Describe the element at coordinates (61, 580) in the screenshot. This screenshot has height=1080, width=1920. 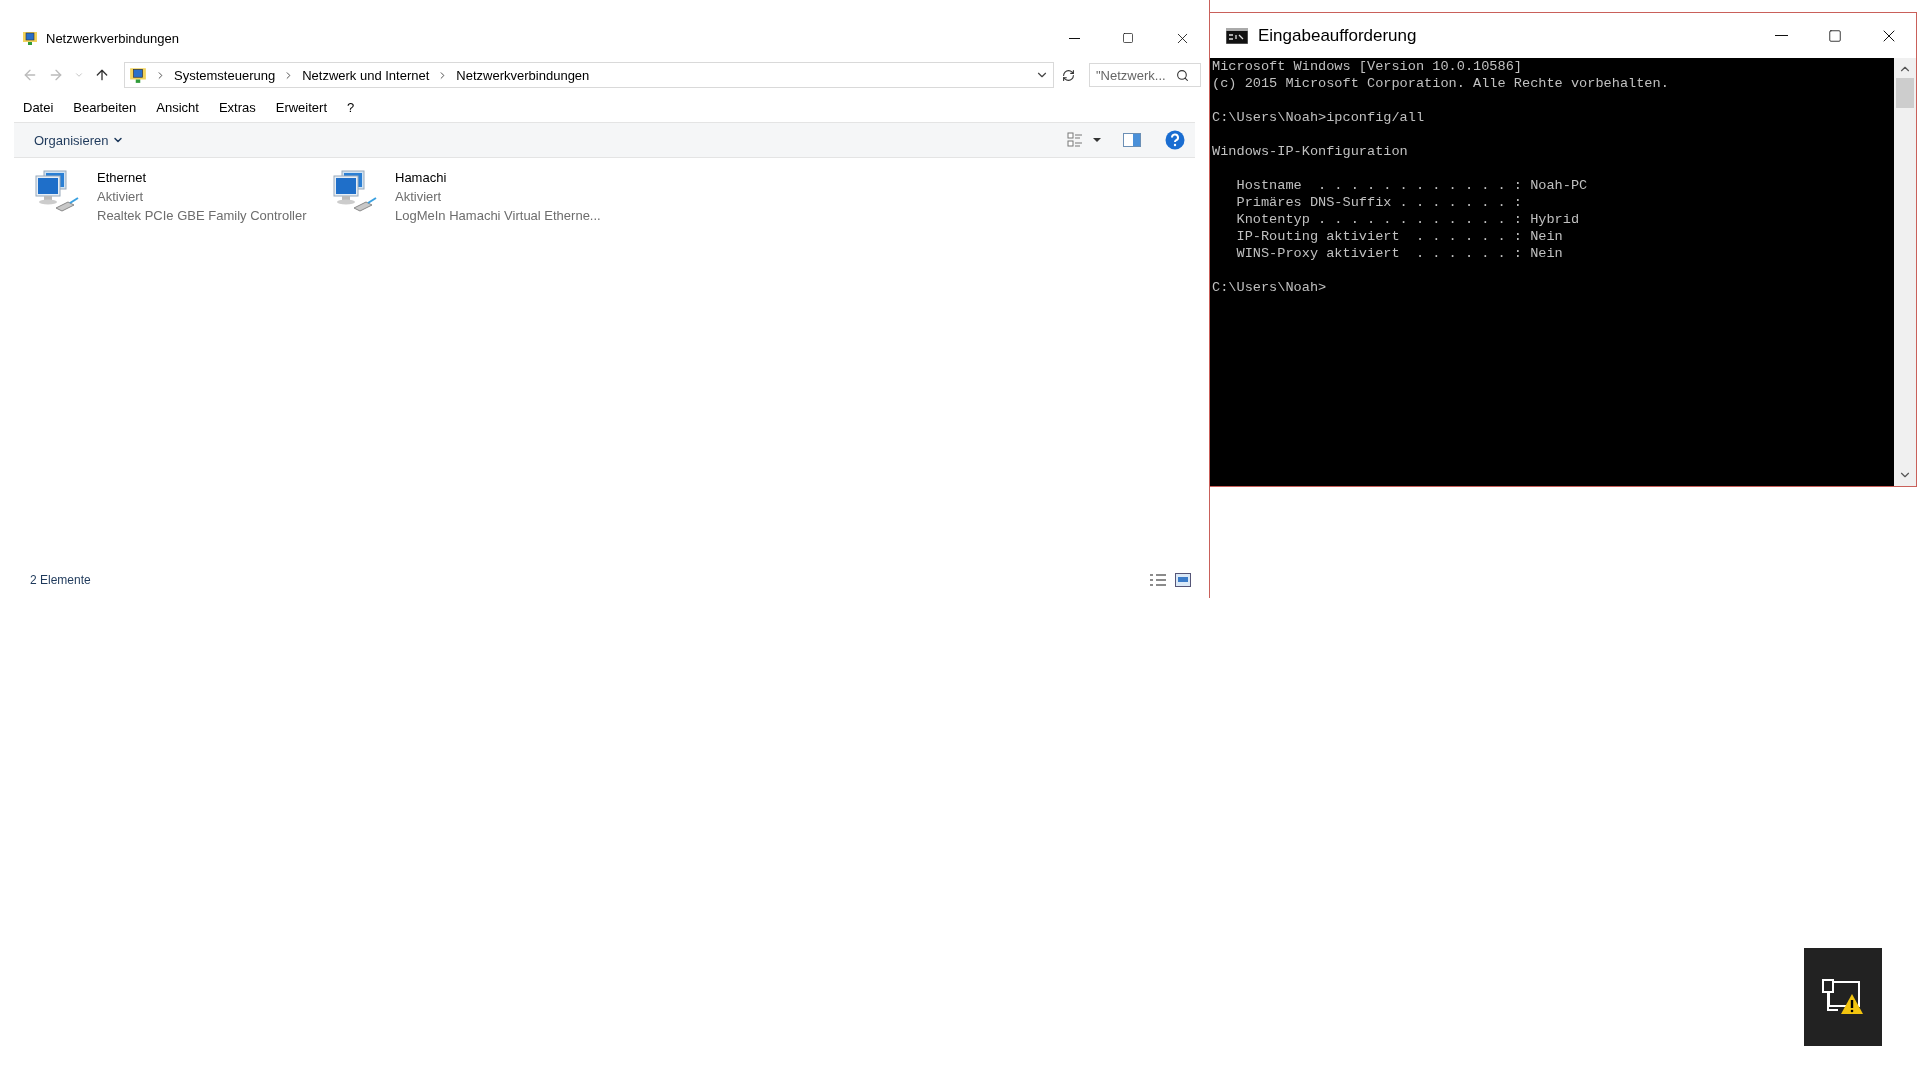
I see `item-count: 2 Elemente` at that location.